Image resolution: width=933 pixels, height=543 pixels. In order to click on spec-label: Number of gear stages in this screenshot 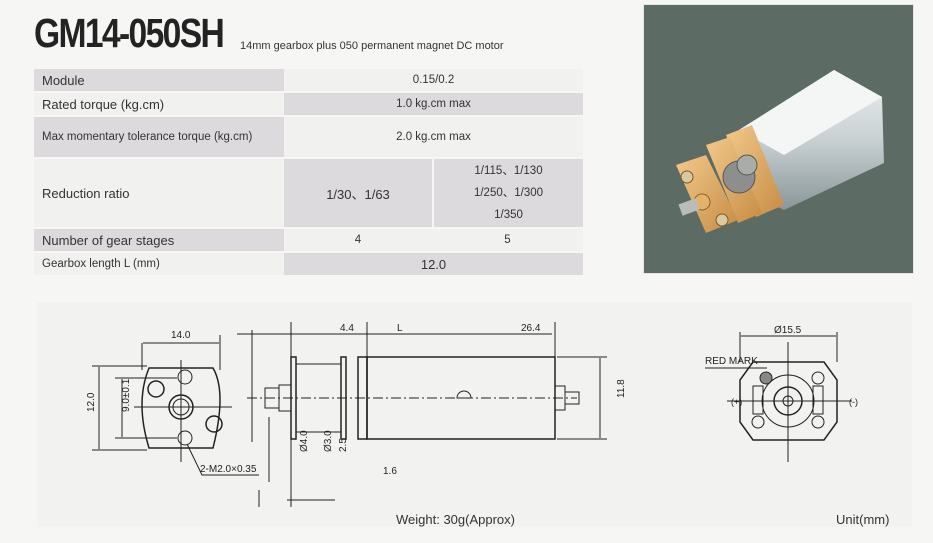, I will do `click(159, 240)`.